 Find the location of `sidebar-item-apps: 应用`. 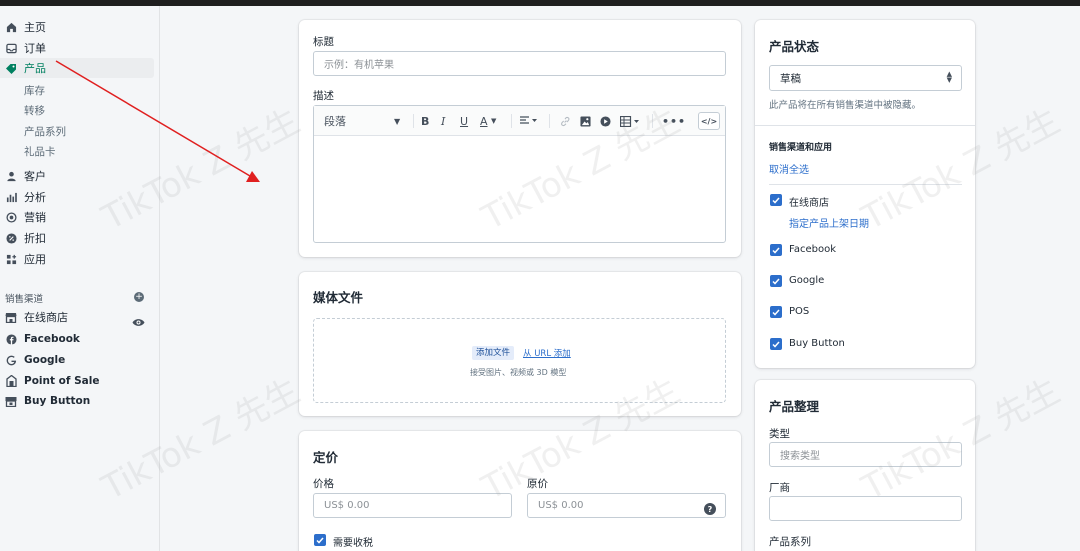

sidebar-item-apps: 应用 is located at coordinates (77, 259).